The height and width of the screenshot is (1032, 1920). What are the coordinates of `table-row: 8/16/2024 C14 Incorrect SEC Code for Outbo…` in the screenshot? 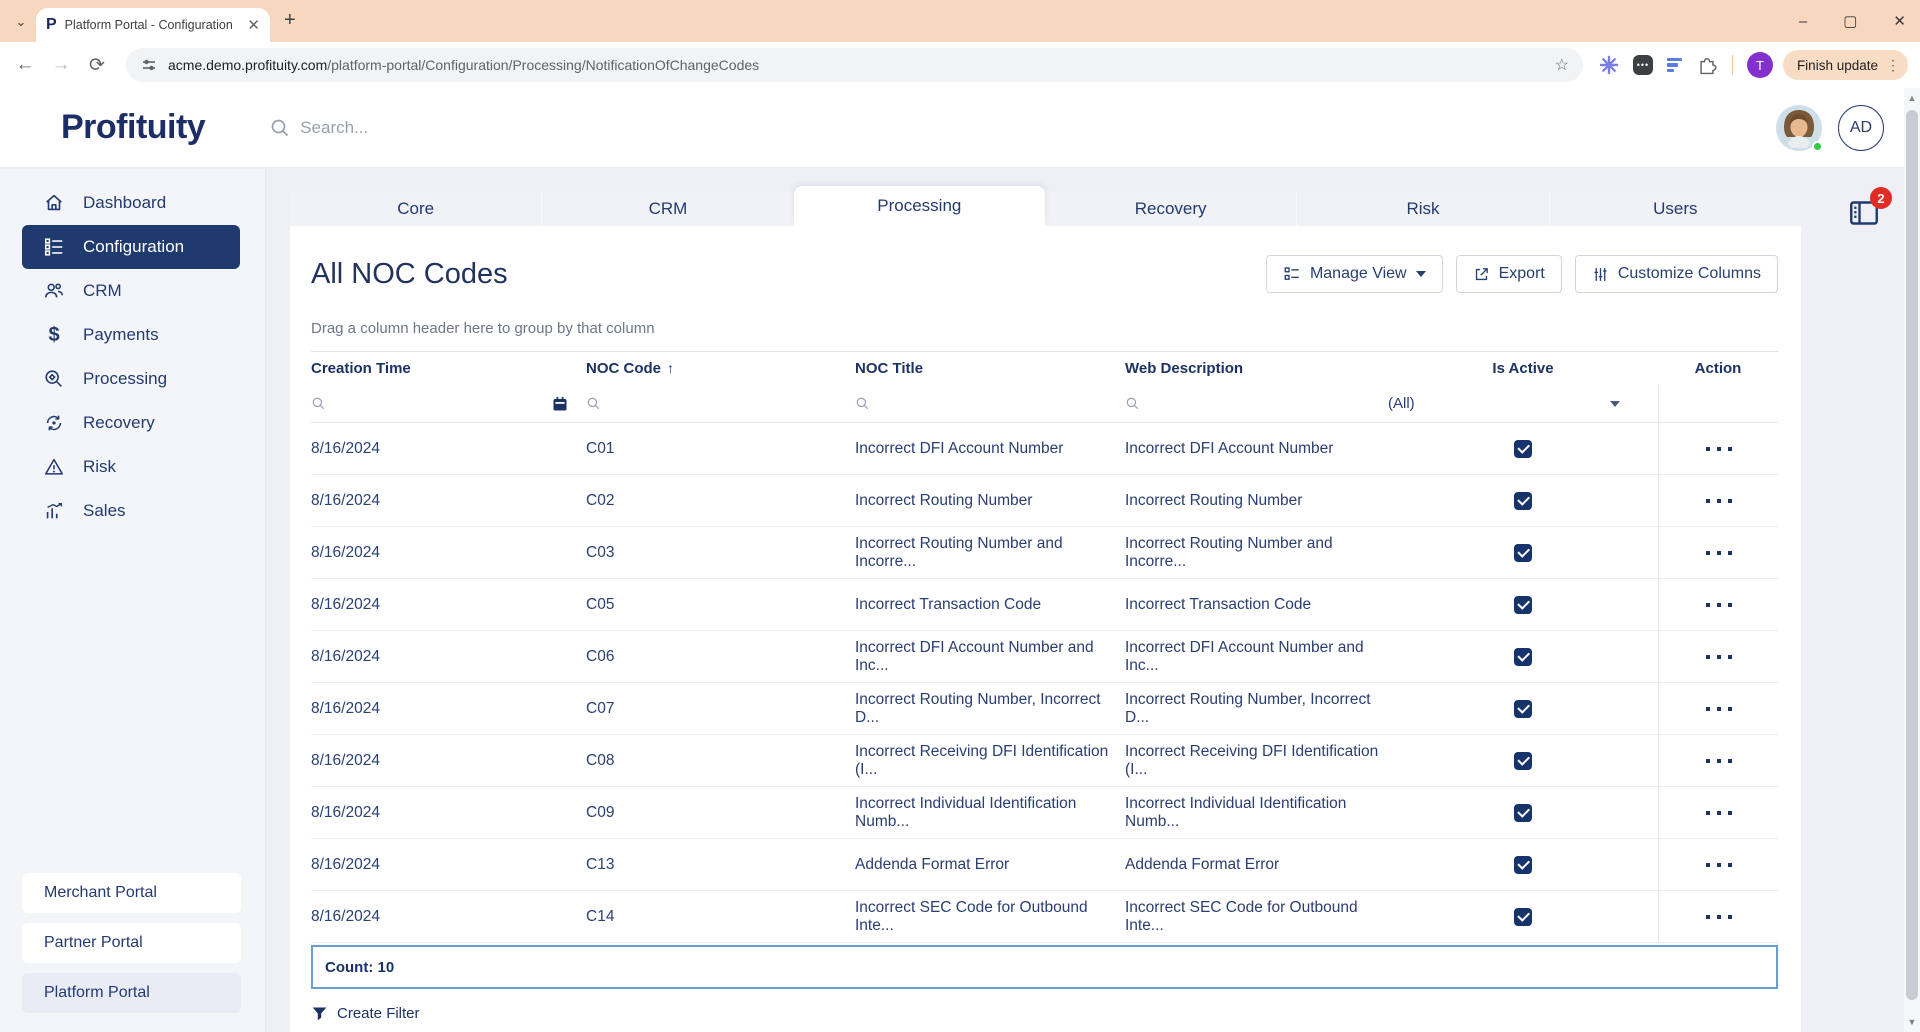 It's located at (1044, 917).